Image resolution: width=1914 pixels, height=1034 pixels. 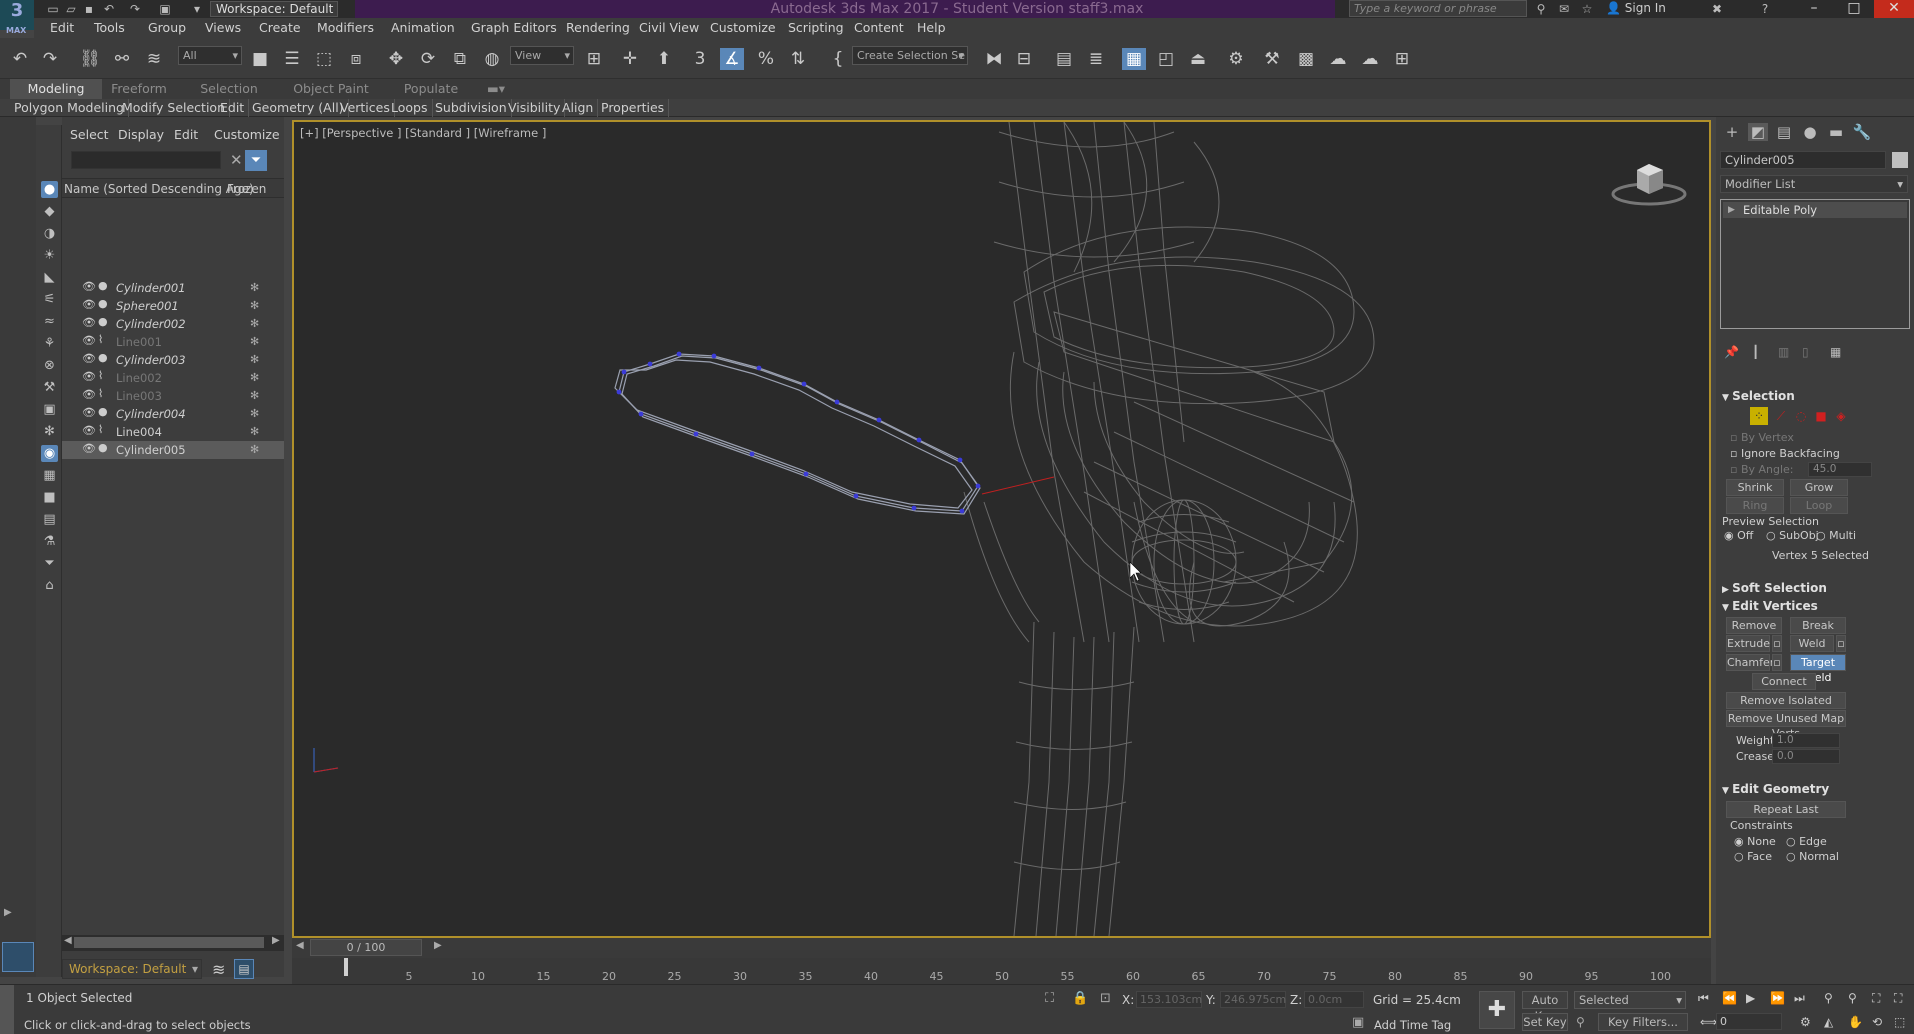 I want to click on panel-modify-selection: Modify Selection, so click(x=174, y=108).